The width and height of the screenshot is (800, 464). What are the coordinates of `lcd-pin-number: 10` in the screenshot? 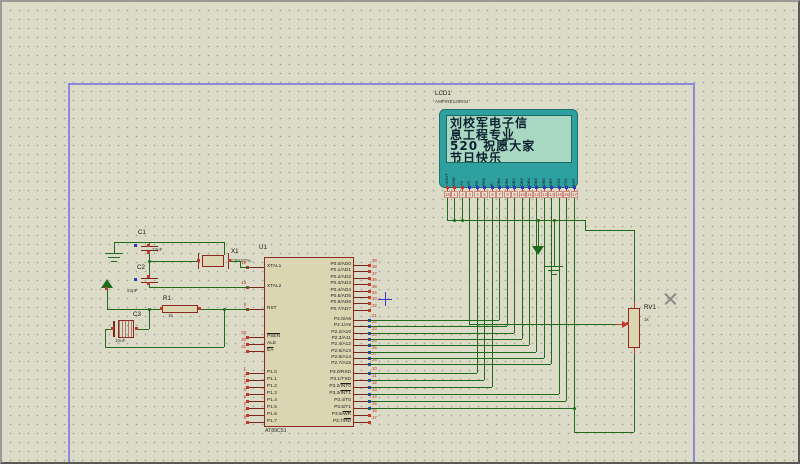 It's located at (522, 194).